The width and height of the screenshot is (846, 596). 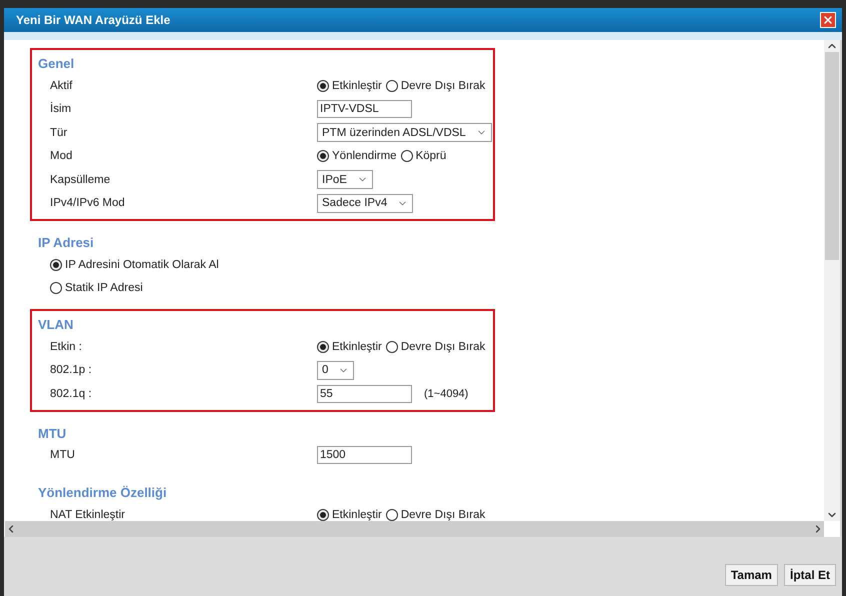 I want to click on field-label: MTU, so click(x=63, y=455).